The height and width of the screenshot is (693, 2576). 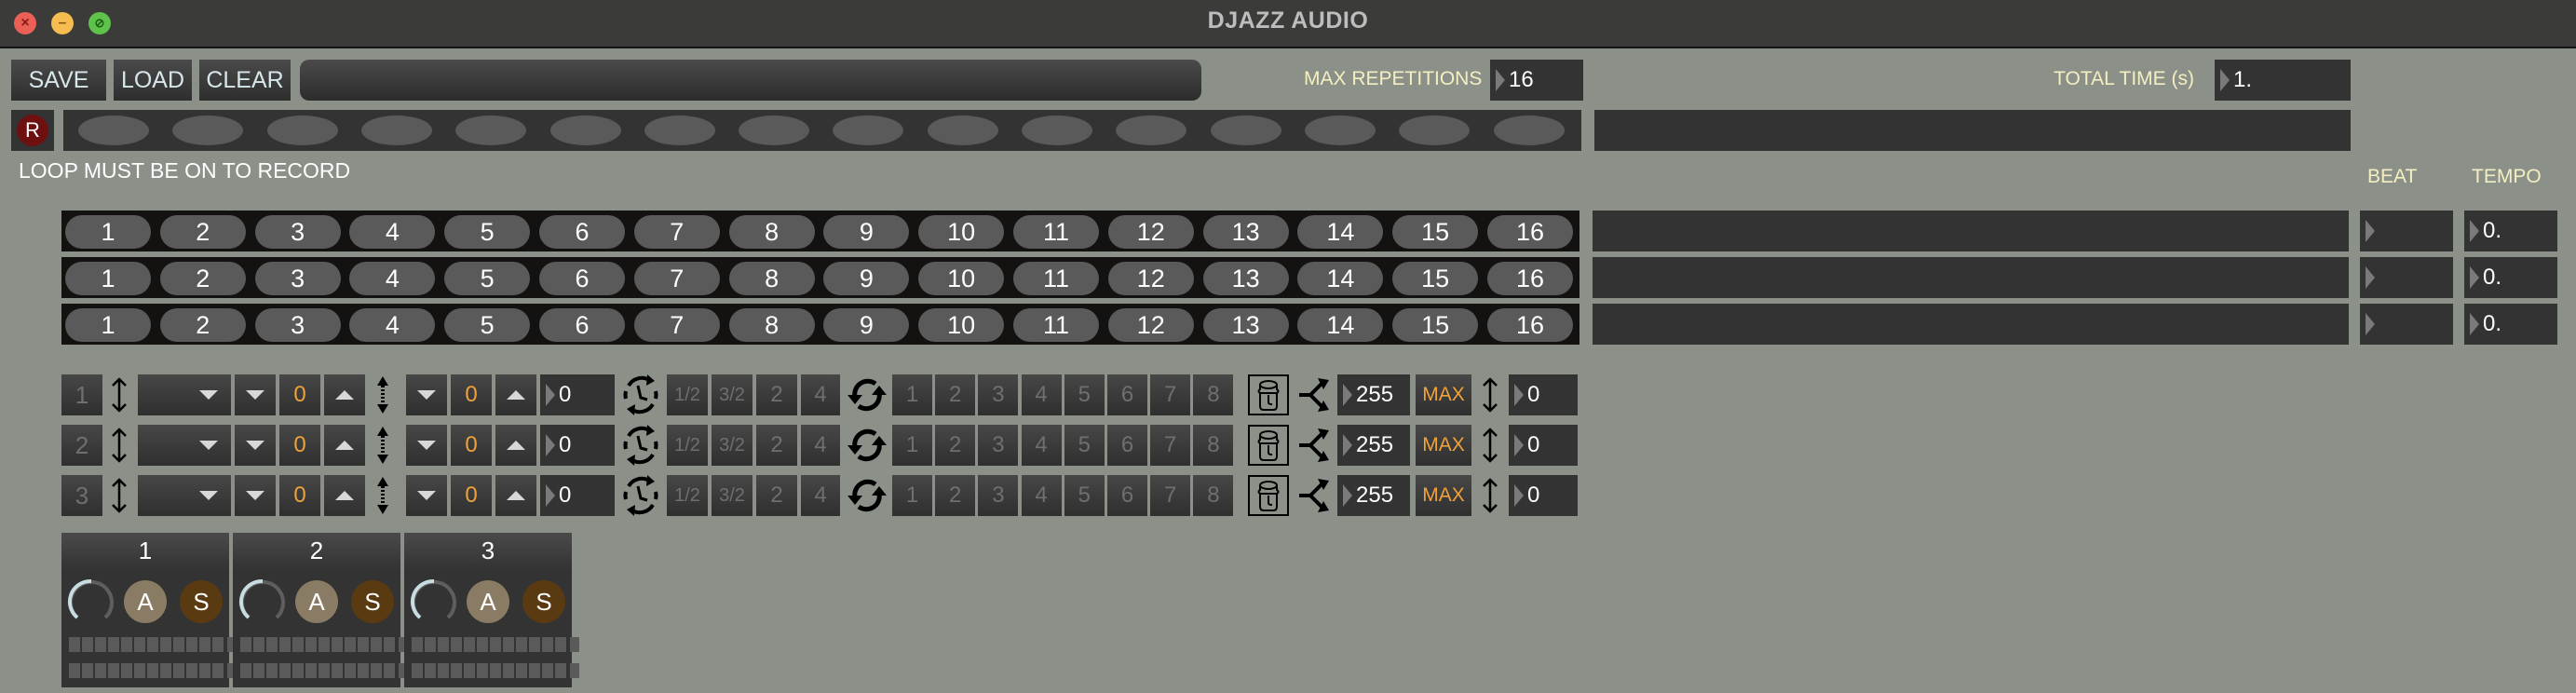 What do you see at coordinates (488, 601) in the screenshot?
I see `a-button: A` at bounding box center [488, 601].